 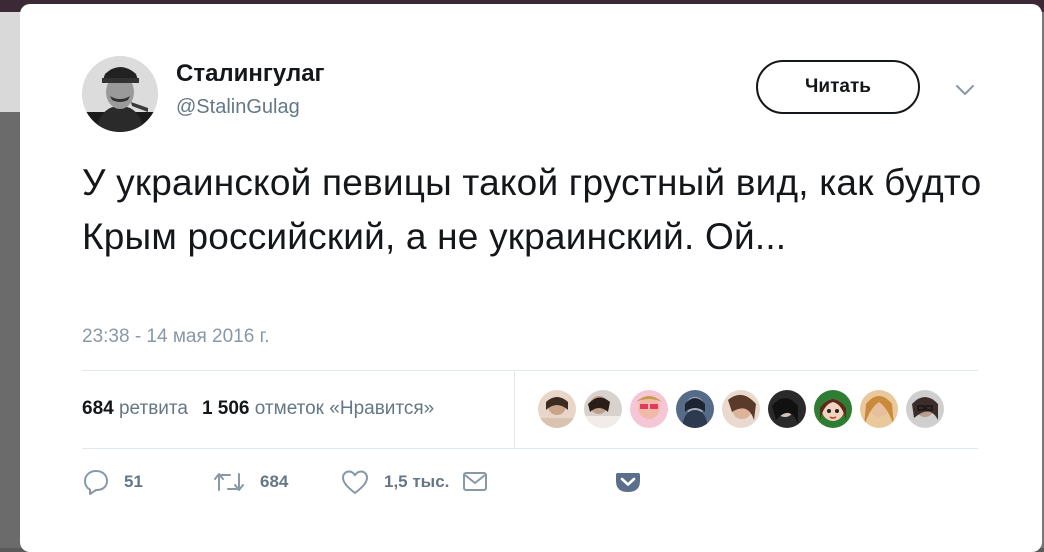 I want to click on likes-count: 1 506, so click(x=226, y=408).